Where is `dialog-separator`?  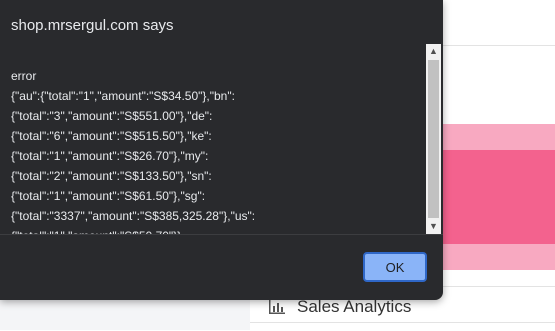 dialog-separator is located at coordinates (221, 234).